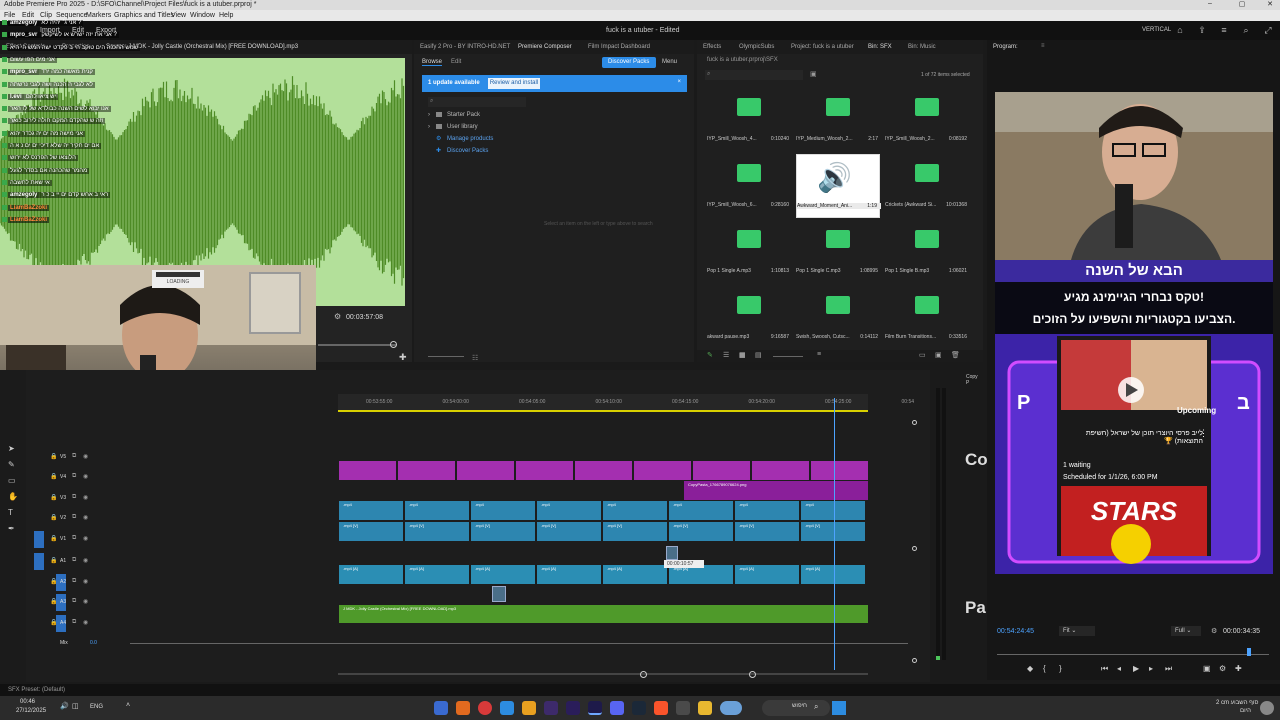 The image size is (1280, 720). I want to click on tree-discover-packs: Discover Packs, so click(467, 151).